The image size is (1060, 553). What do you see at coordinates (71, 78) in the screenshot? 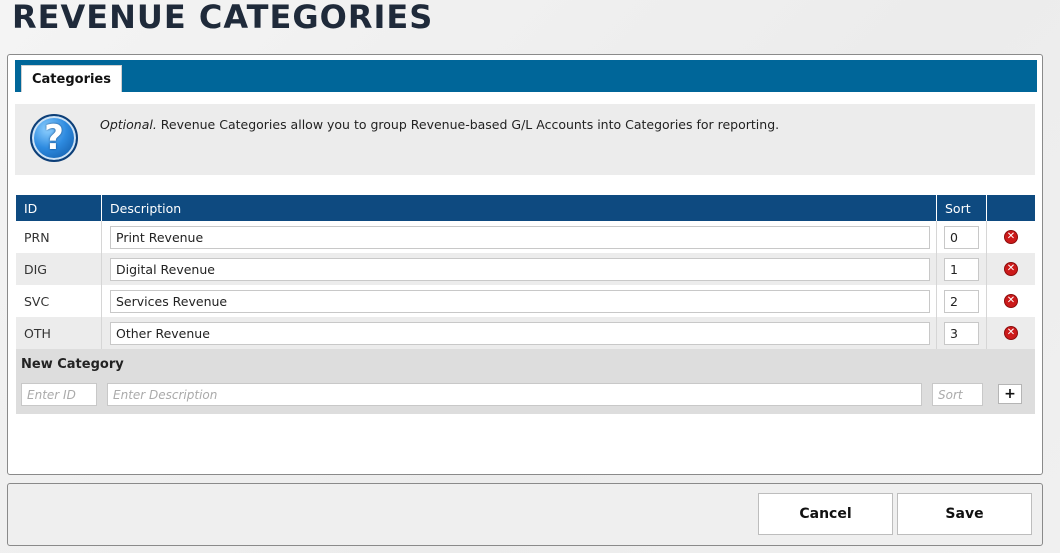
I see `tab-categories: Categories` at bounding box center [71, 78].